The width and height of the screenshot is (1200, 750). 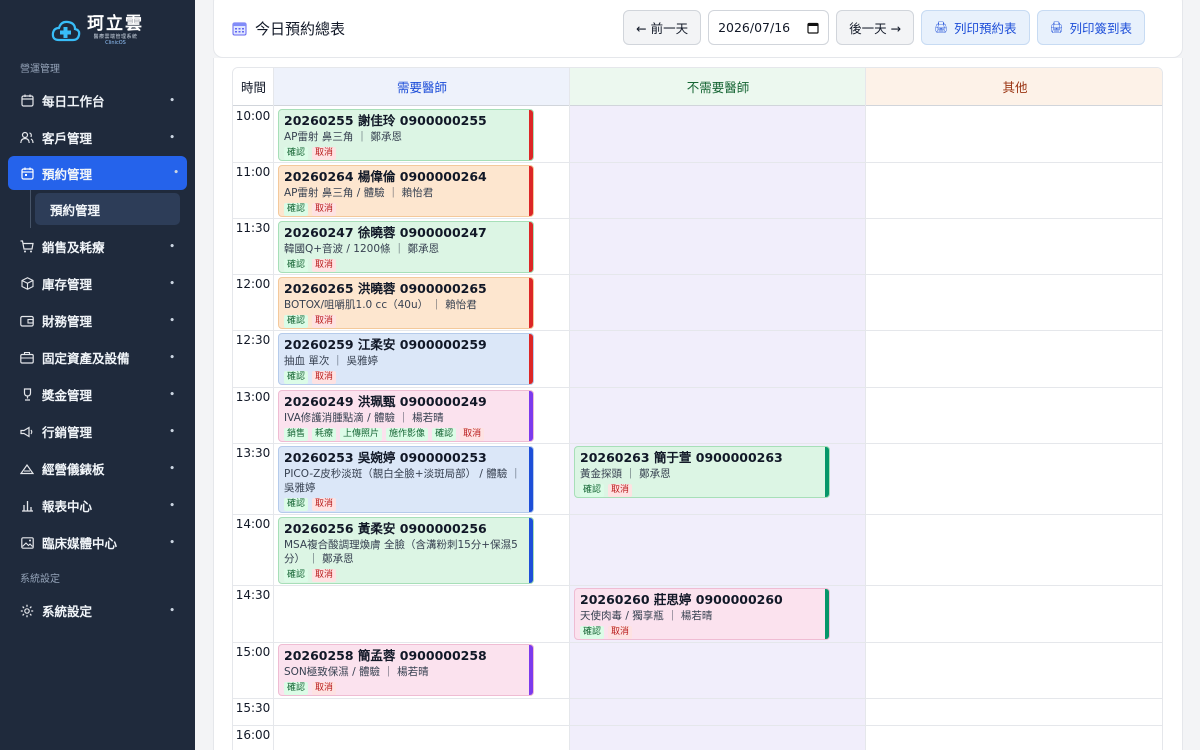 I want to click on appointment-title: 20260264 楊偉倫 0900000264, so click(x=385, y=176).